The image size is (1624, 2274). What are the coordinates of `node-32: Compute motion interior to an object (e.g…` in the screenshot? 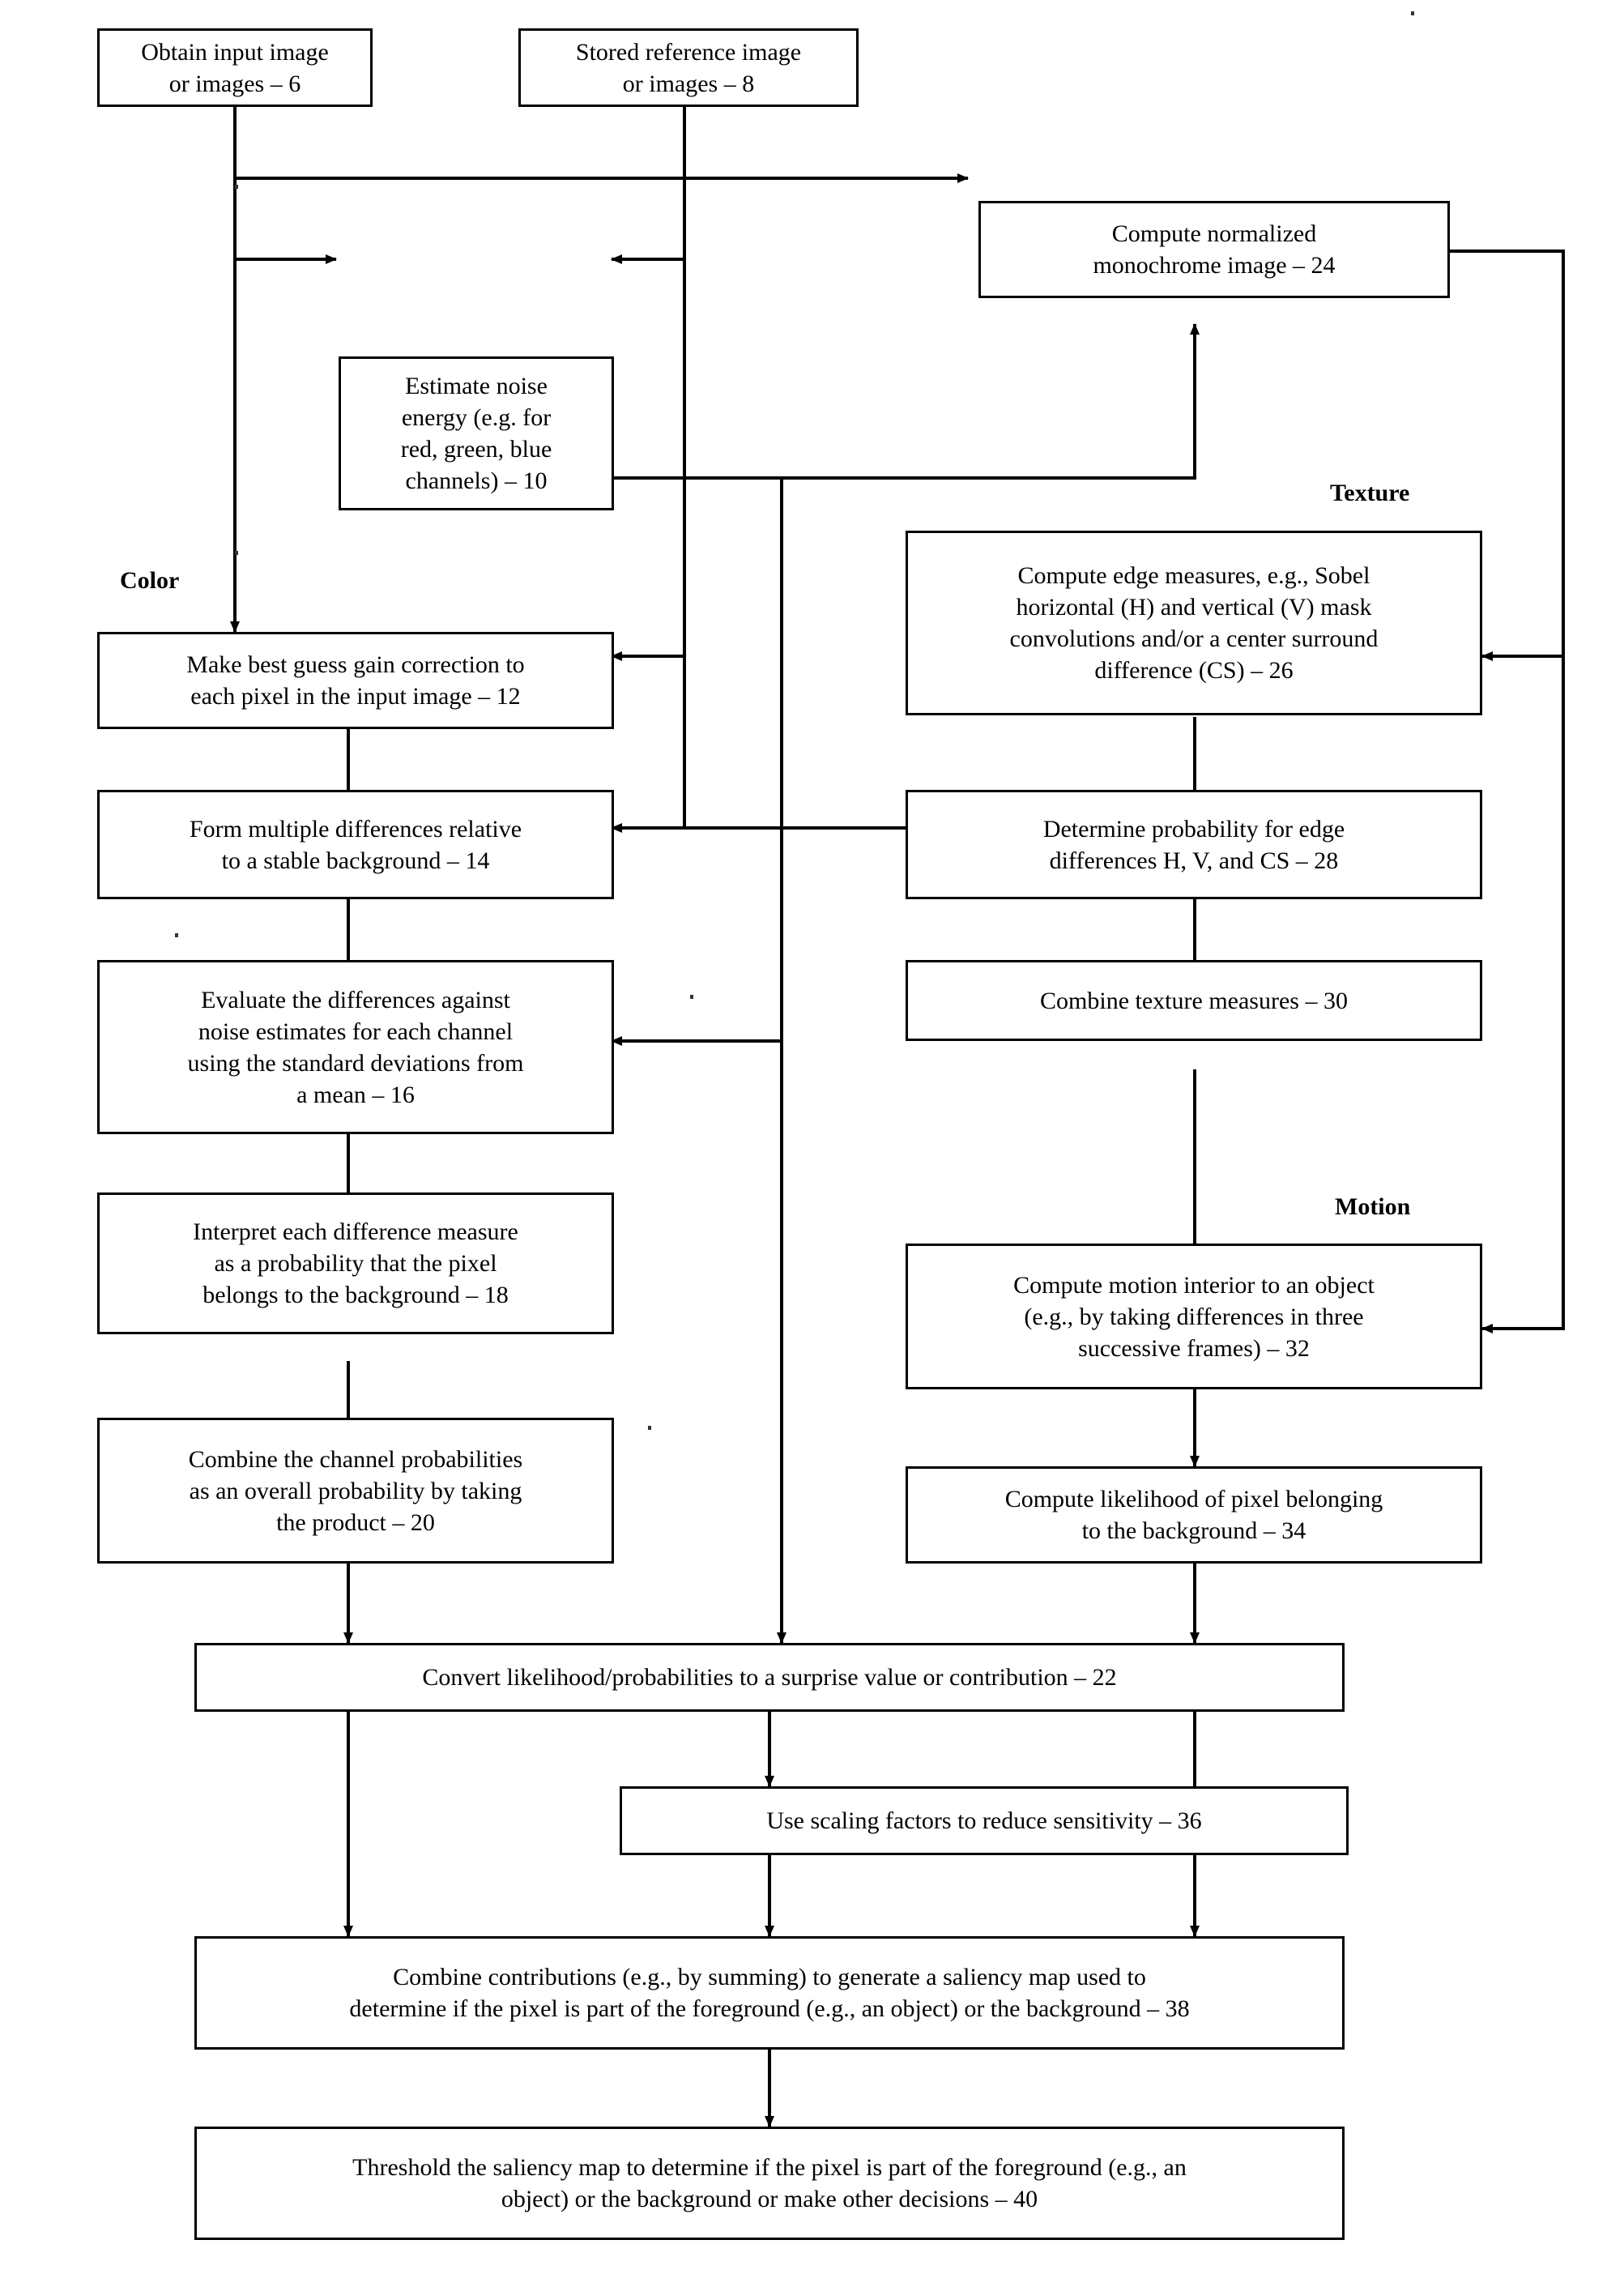 It's located at (1194, 1317).